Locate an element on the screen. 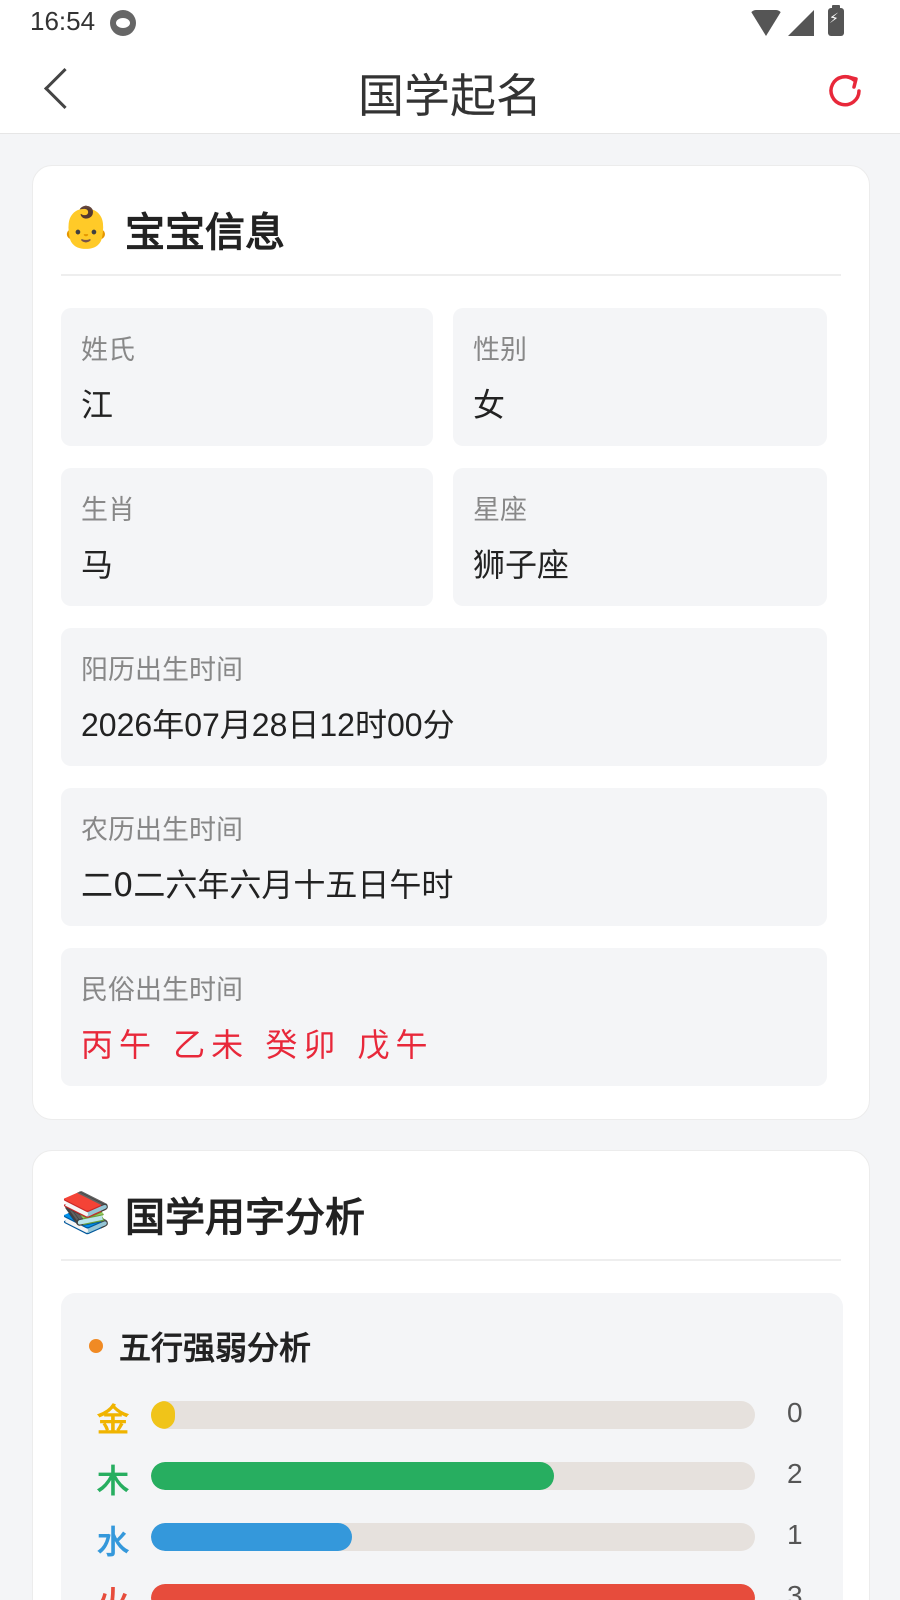 The width and height of the screenshot is (900, 1600). baby-info-header: 👶 宝宝信息 is located at coordinates (451, 236).